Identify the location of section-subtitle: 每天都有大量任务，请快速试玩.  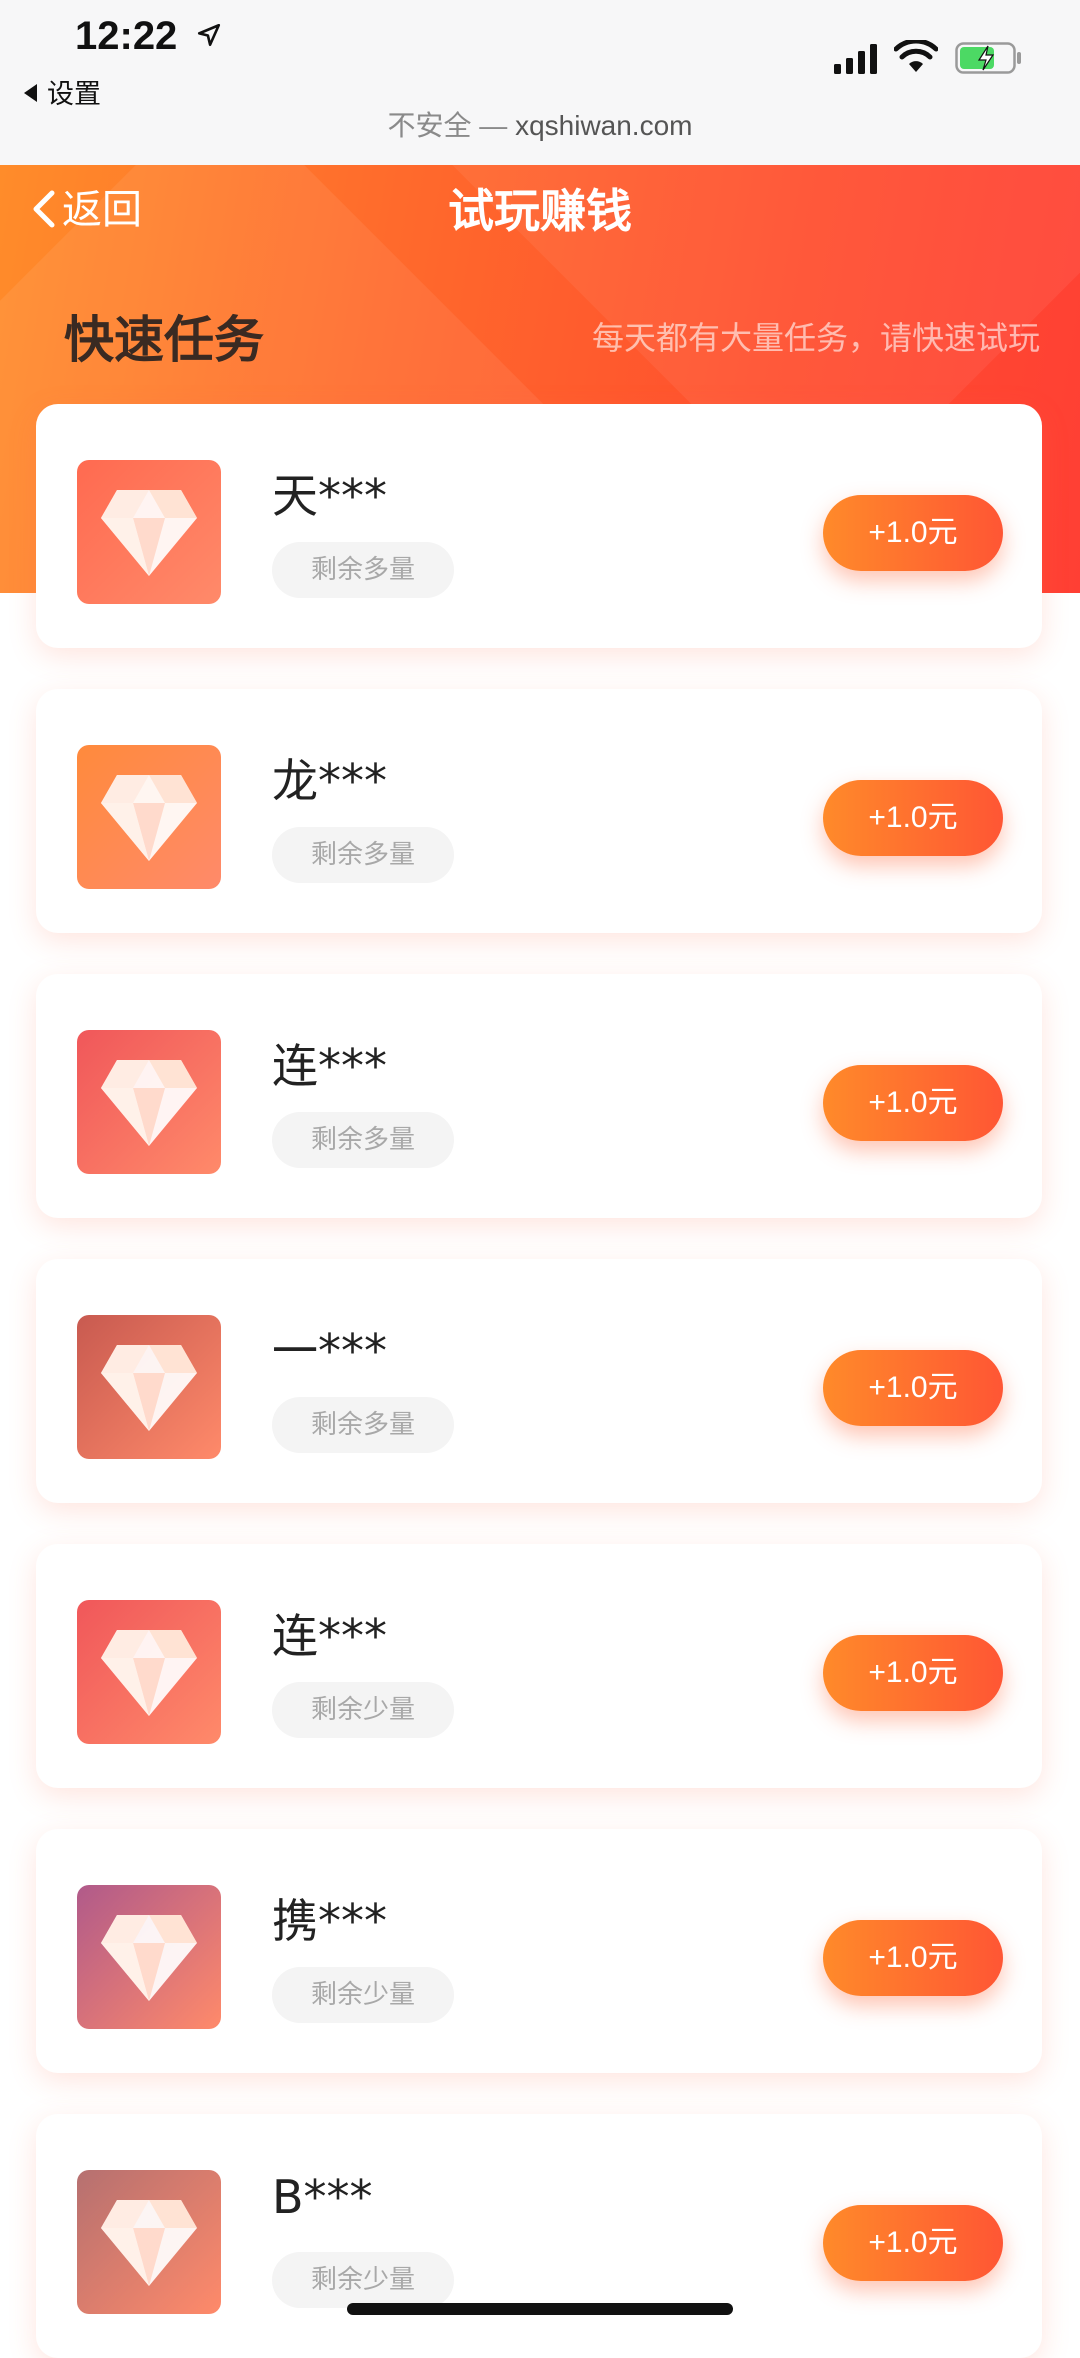
(815, 338).